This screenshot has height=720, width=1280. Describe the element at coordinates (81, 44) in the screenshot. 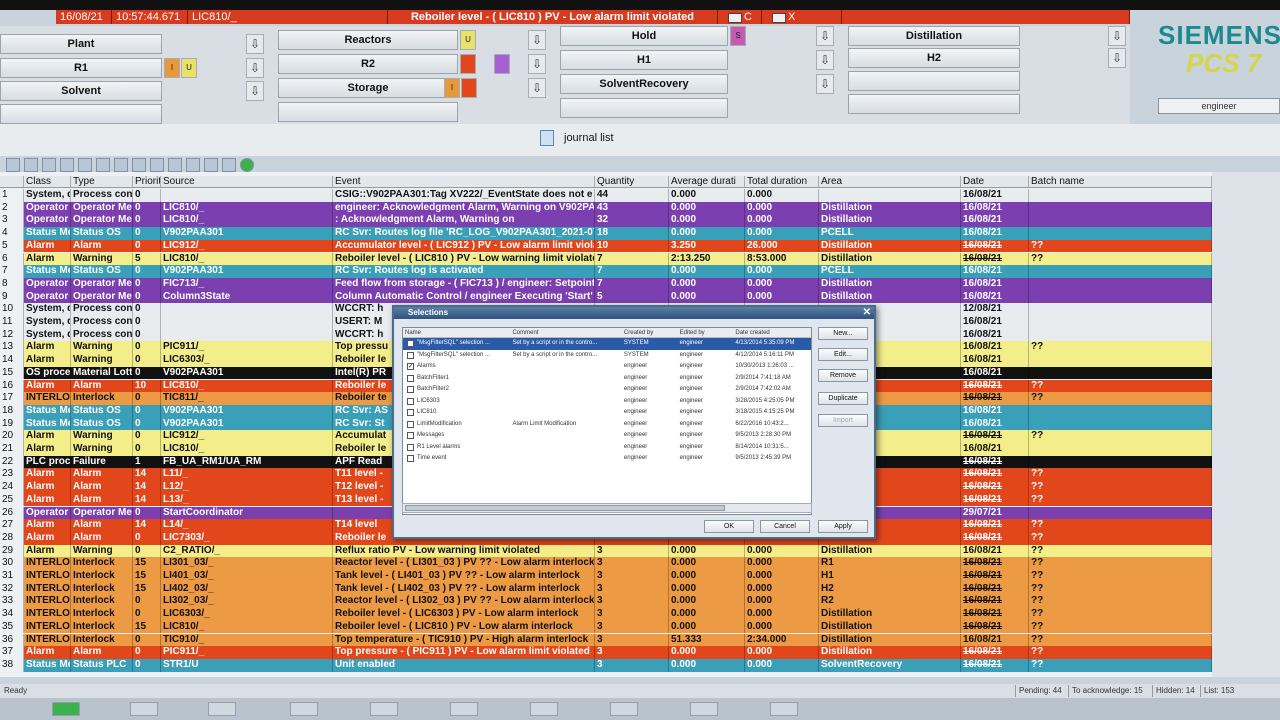

I see `area-button-plant: Plant` at that location.